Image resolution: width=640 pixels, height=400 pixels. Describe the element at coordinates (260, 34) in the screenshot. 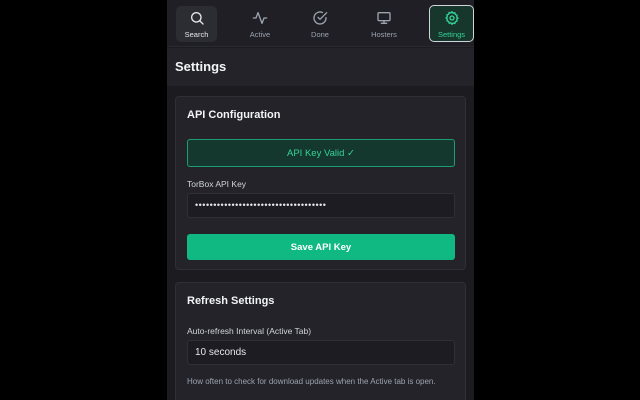

I see `tab-active-label: Active` at that location.